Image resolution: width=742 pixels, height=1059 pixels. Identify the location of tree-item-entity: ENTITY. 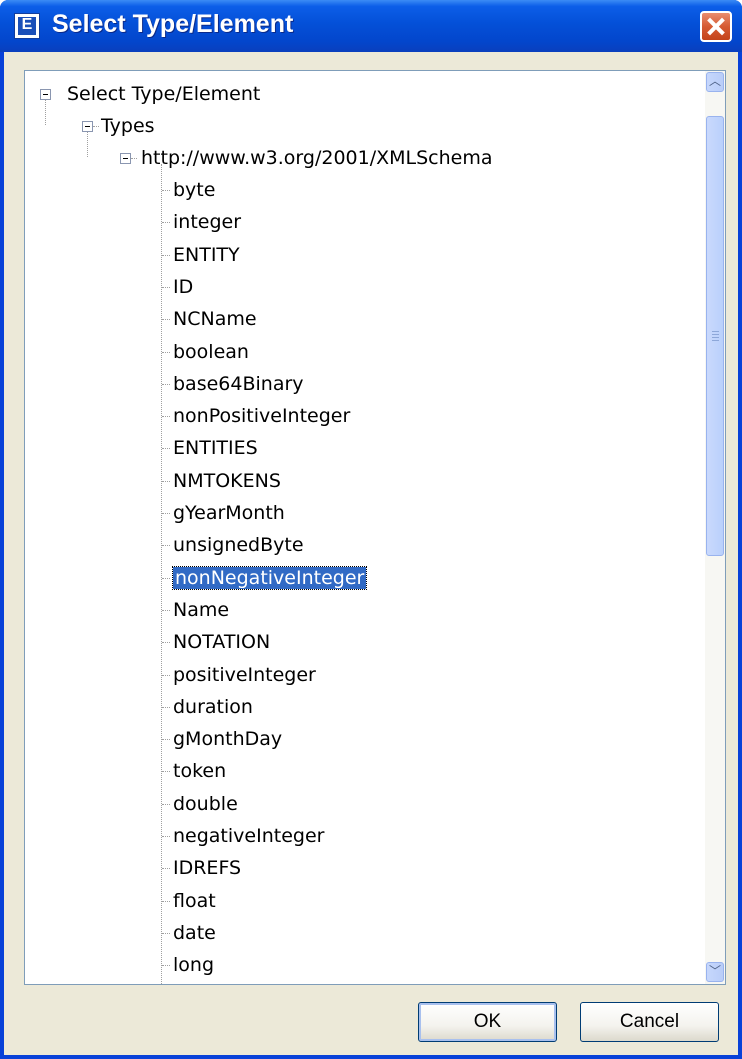
(206, 255).